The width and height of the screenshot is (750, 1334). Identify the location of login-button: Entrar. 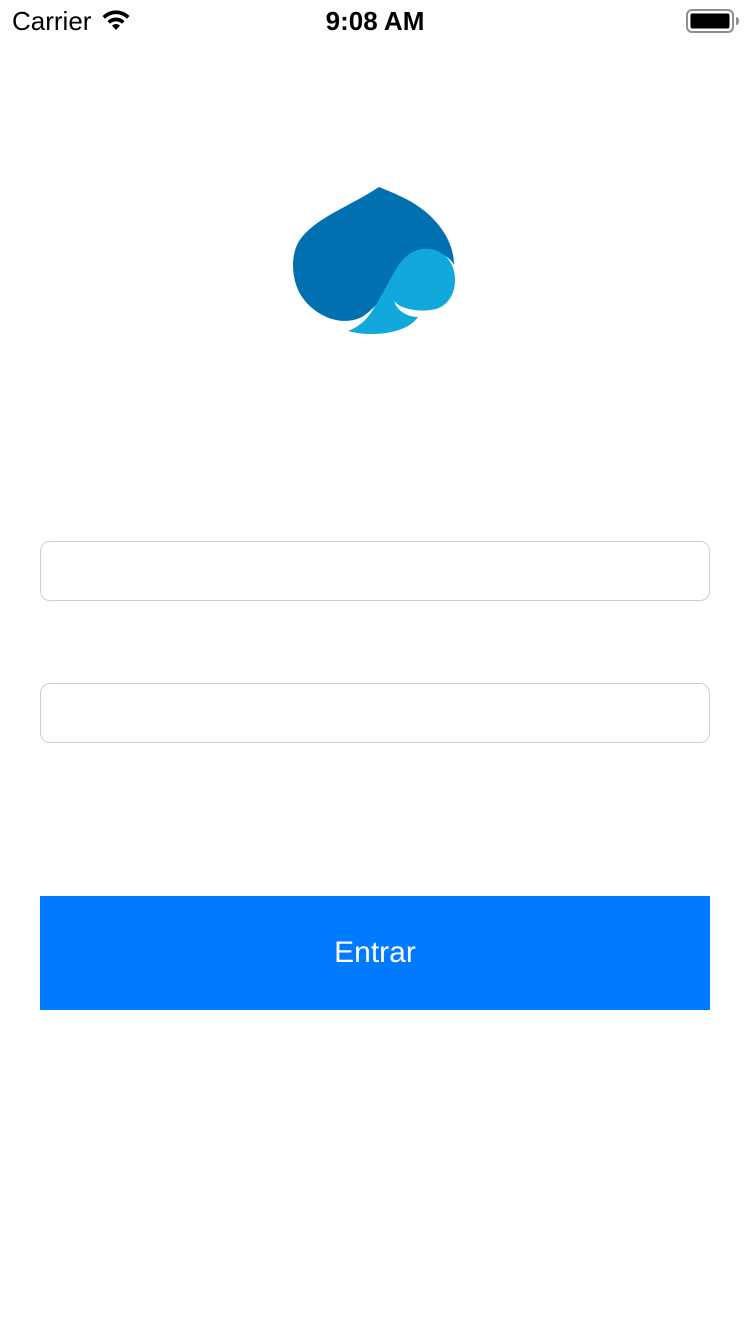
(375, 953).